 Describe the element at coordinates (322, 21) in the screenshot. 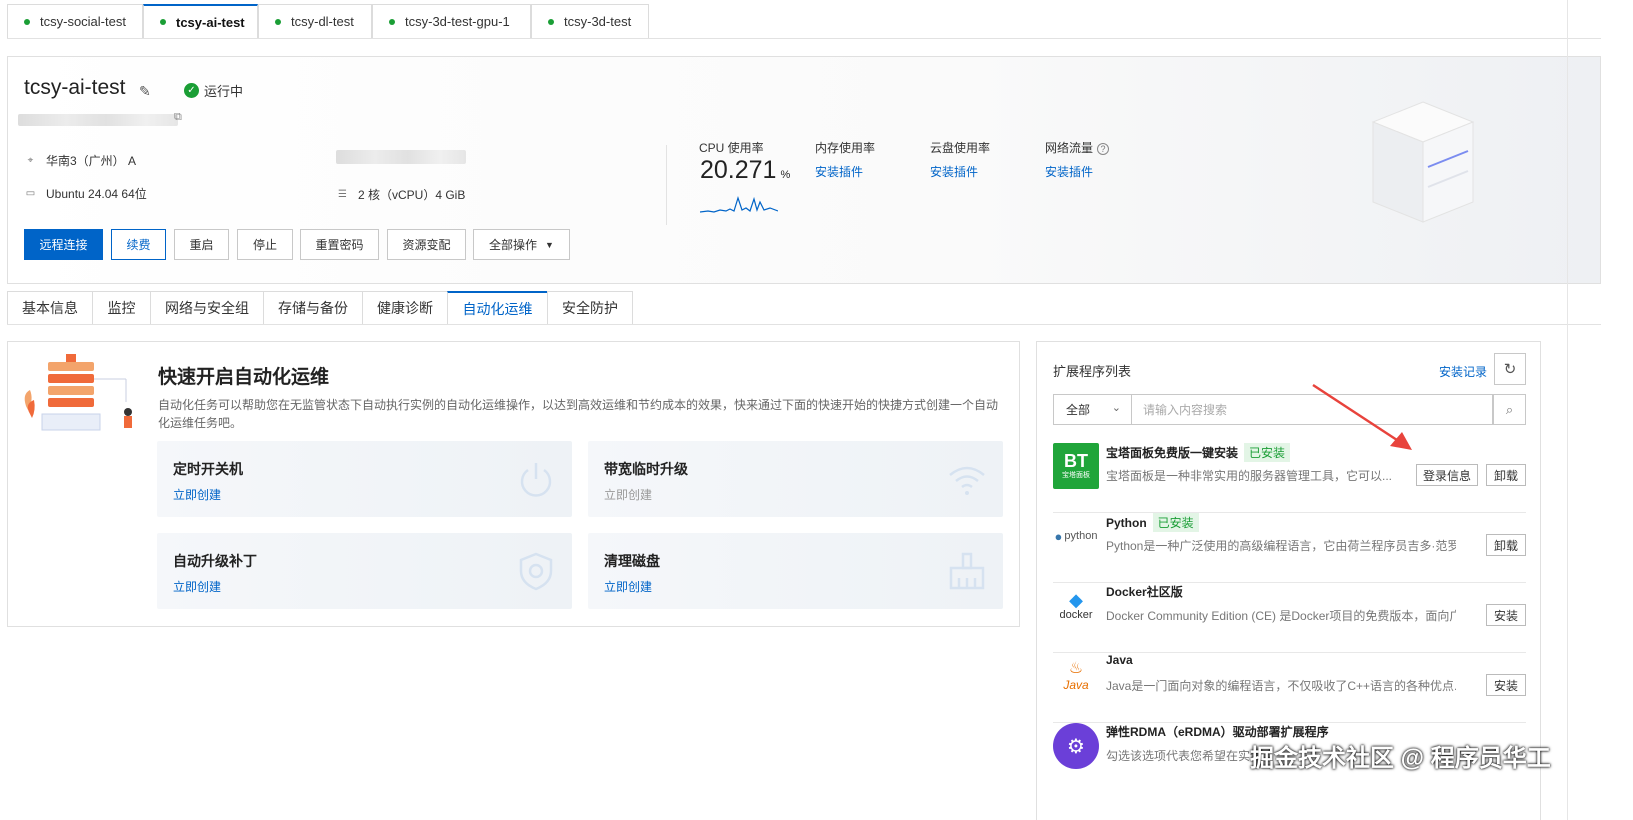

I see `tab-label: tcsy-dl-test` at that location.